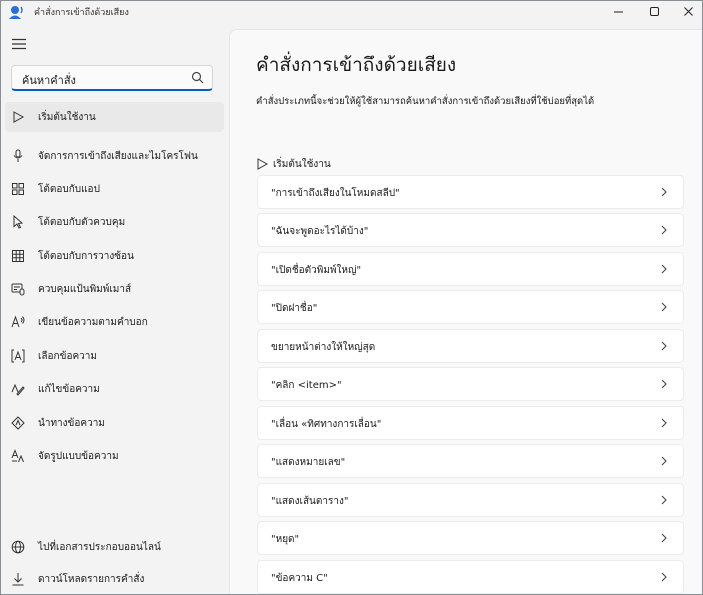 This screenshot has height=595, width=703. Describe the element at coordinates (470, 307) in the screenshot. I see `command-card: "ปิดฝาชื่อ"` at that location.